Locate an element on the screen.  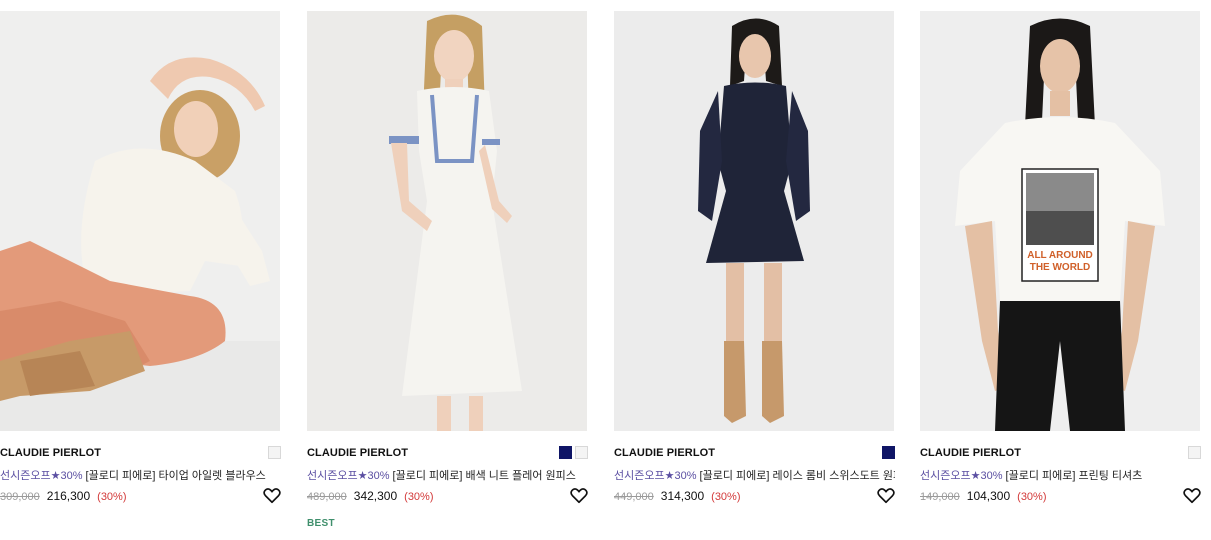
price-row: 149,000 104,300 (30%) is located at coordinates (983, 496).